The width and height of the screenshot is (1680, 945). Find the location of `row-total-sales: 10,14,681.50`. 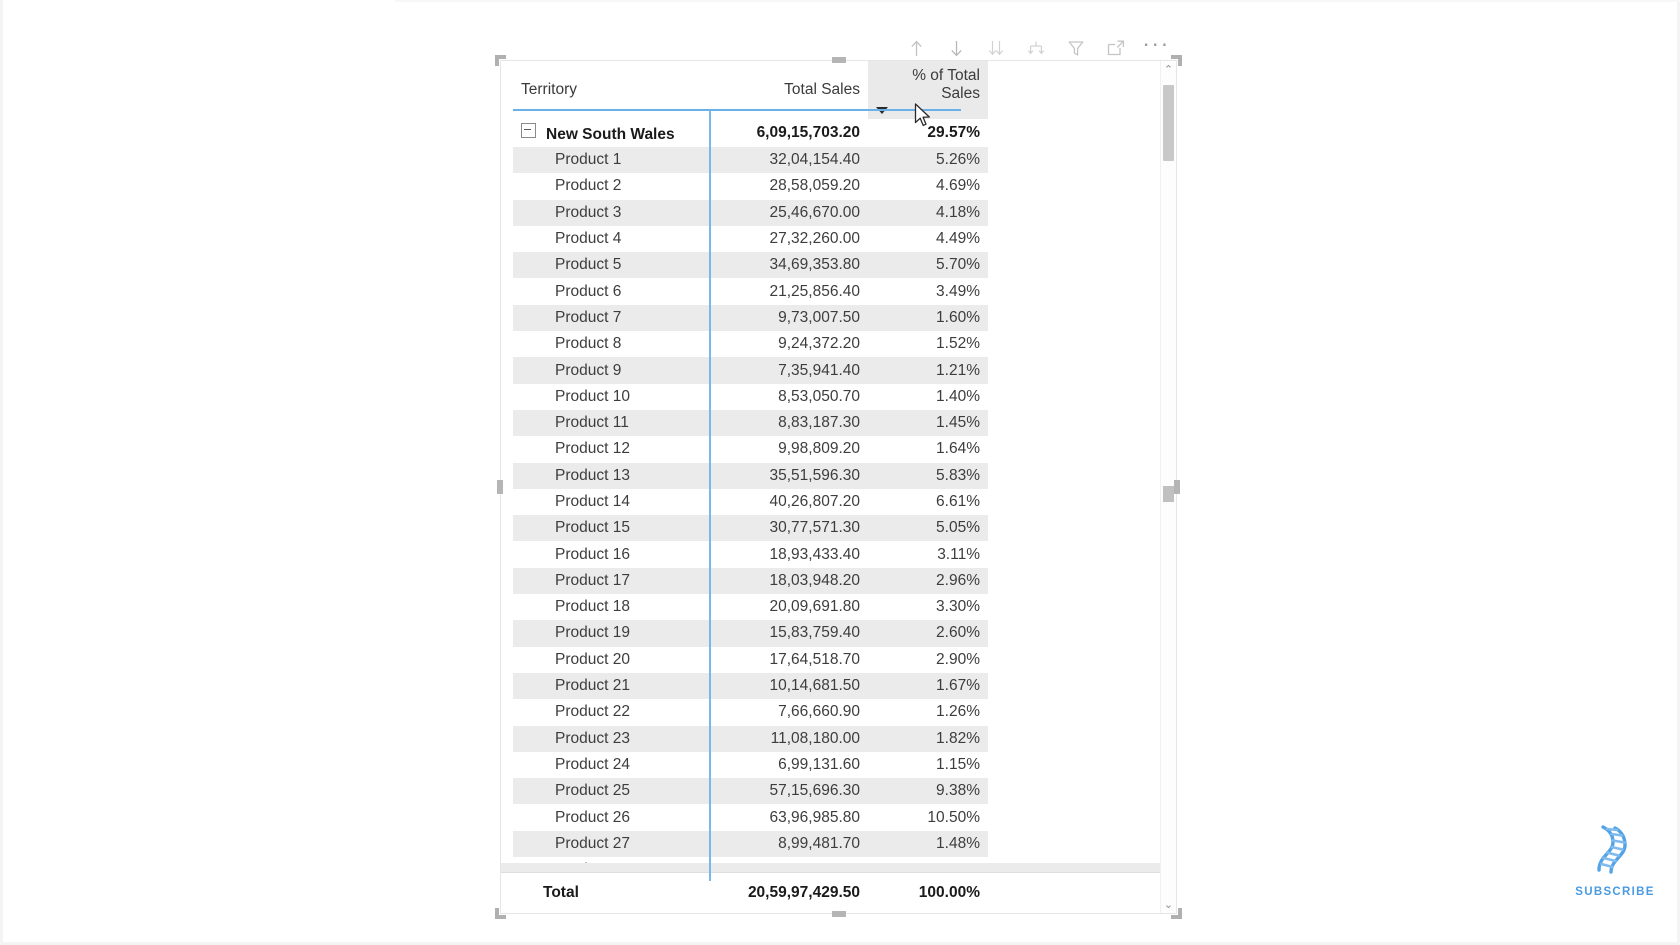

row-total-sales: 10,14,681.50 is located at coordinates (788, 686).